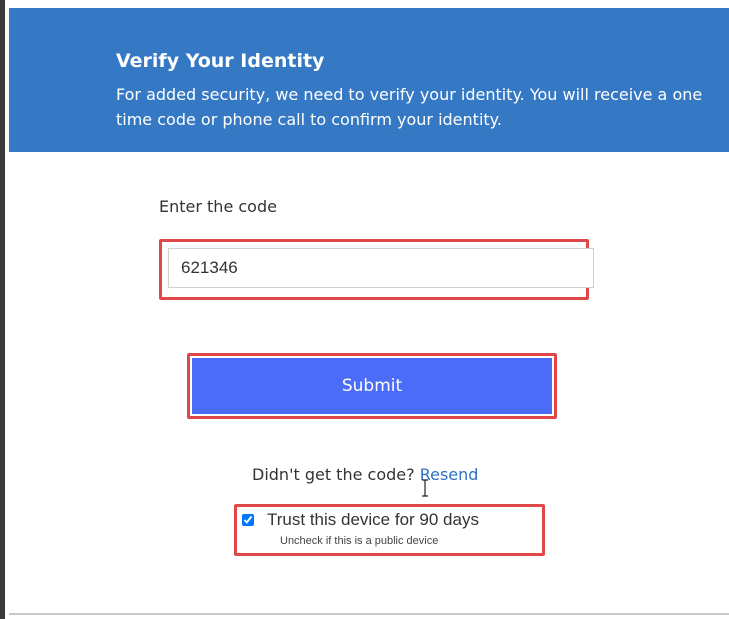 The width and height of the screenshot is (729, 619). Describe the element at coordinates (248, 520) in the screenshot. I see `trust-device-checkbox` at that location.